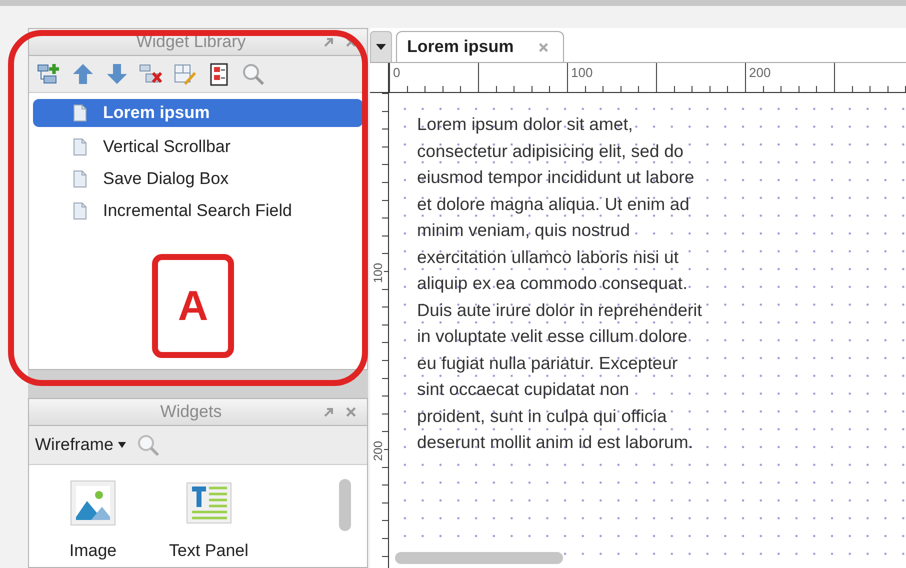  I want to click on callout-label: A, so click(193, 306).